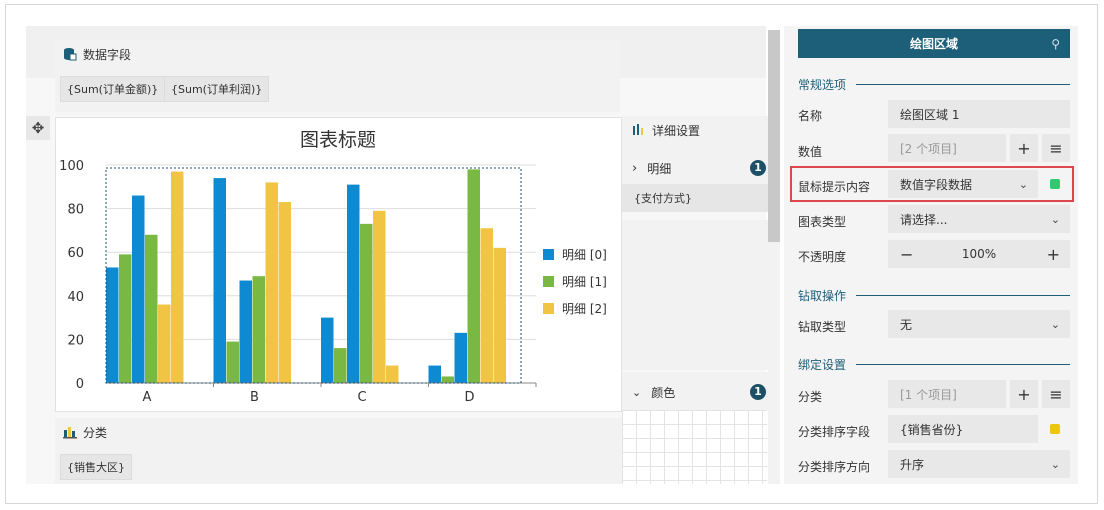 This screenshot has height=510, width=1104. Describe the element at coordinates (695, 168) in the screenshot. I see `detail-row: › 明细 1` at that location.